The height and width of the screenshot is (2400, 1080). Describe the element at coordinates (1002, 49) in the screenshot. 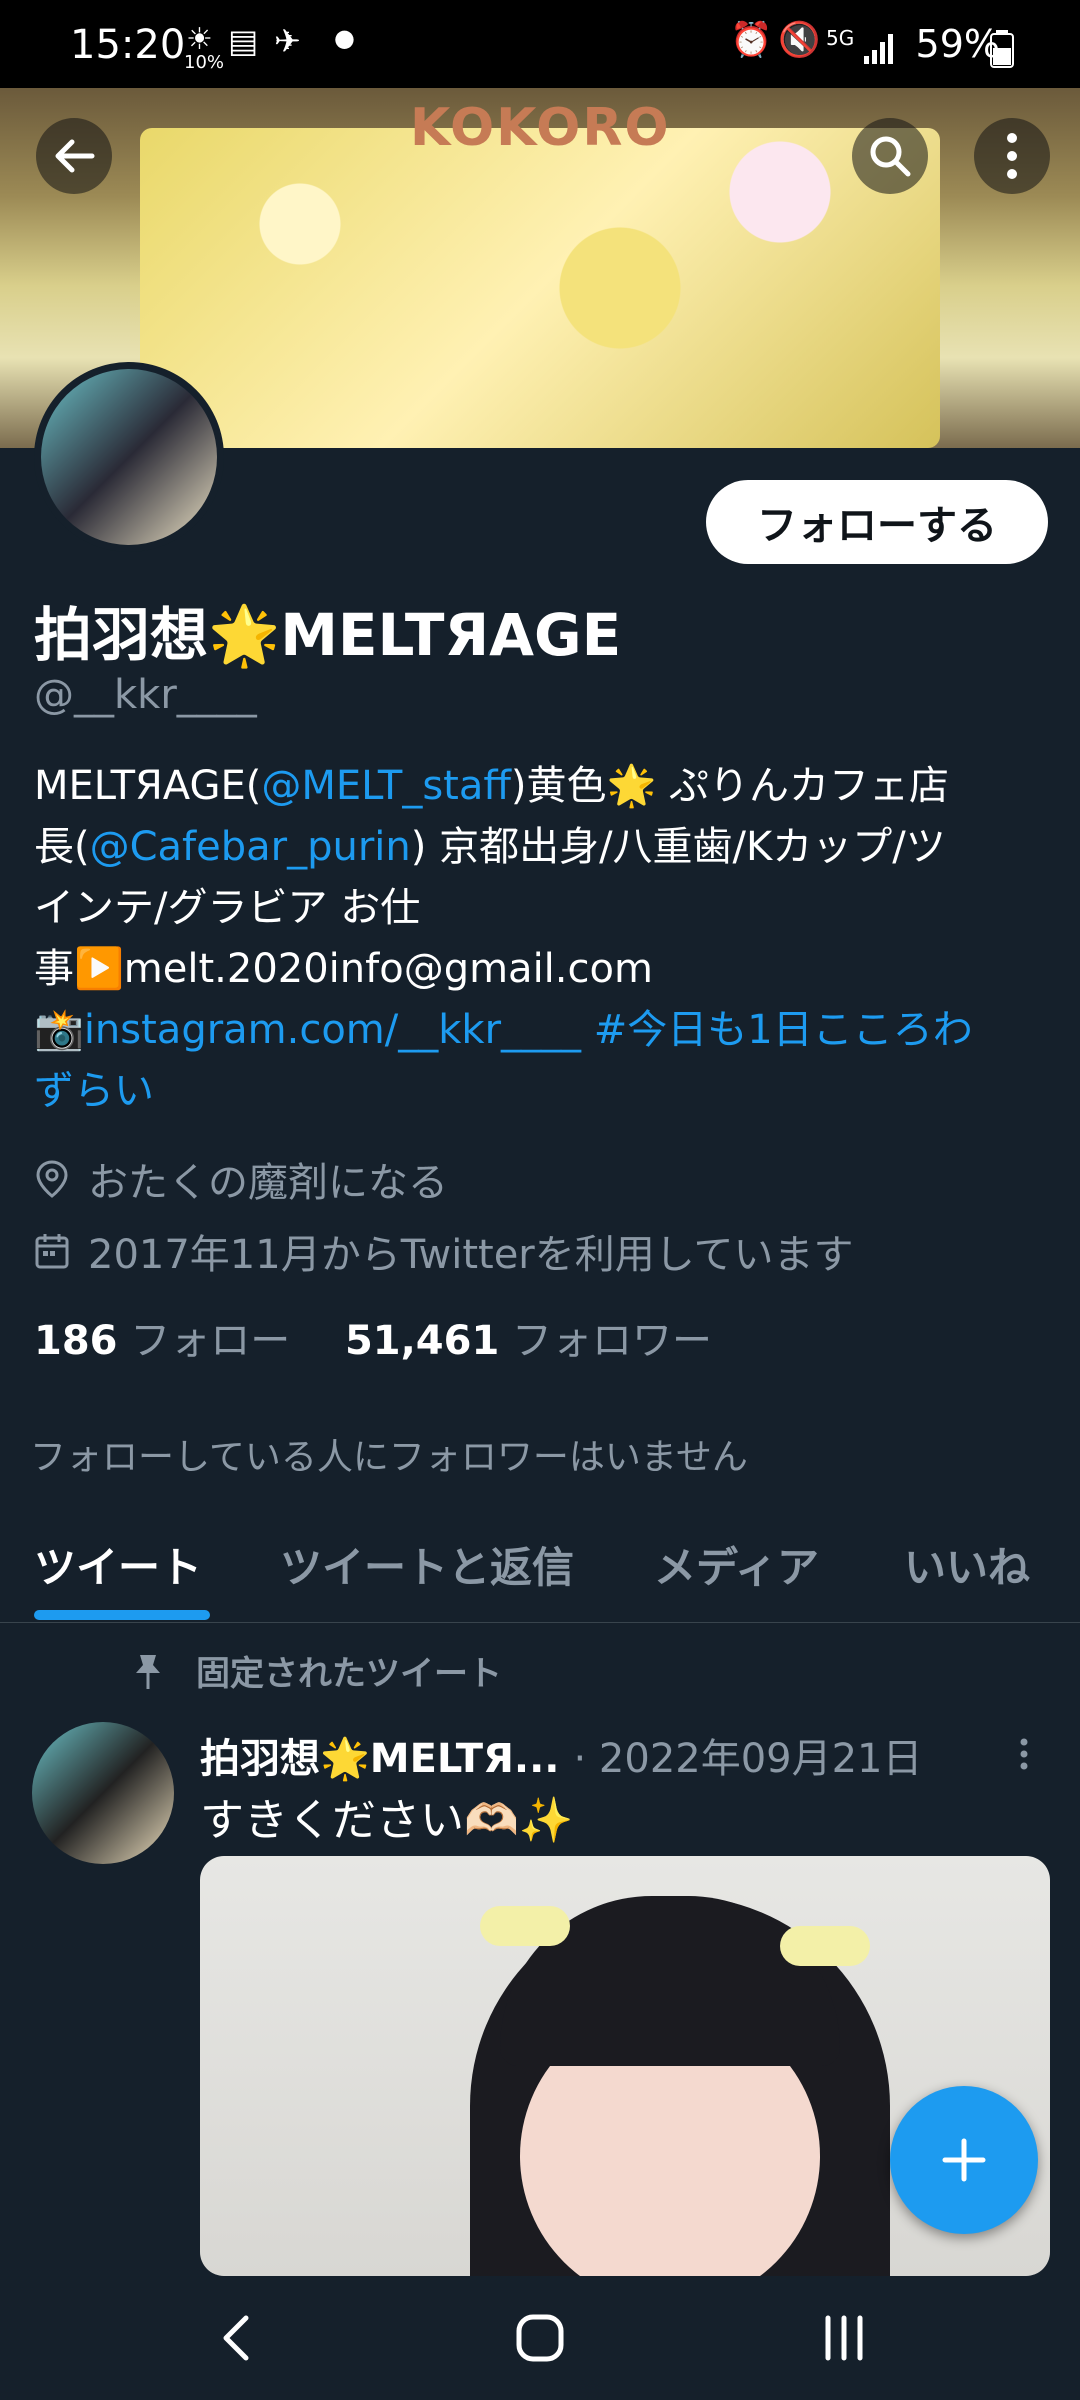

I see `battery-icon` at that location.